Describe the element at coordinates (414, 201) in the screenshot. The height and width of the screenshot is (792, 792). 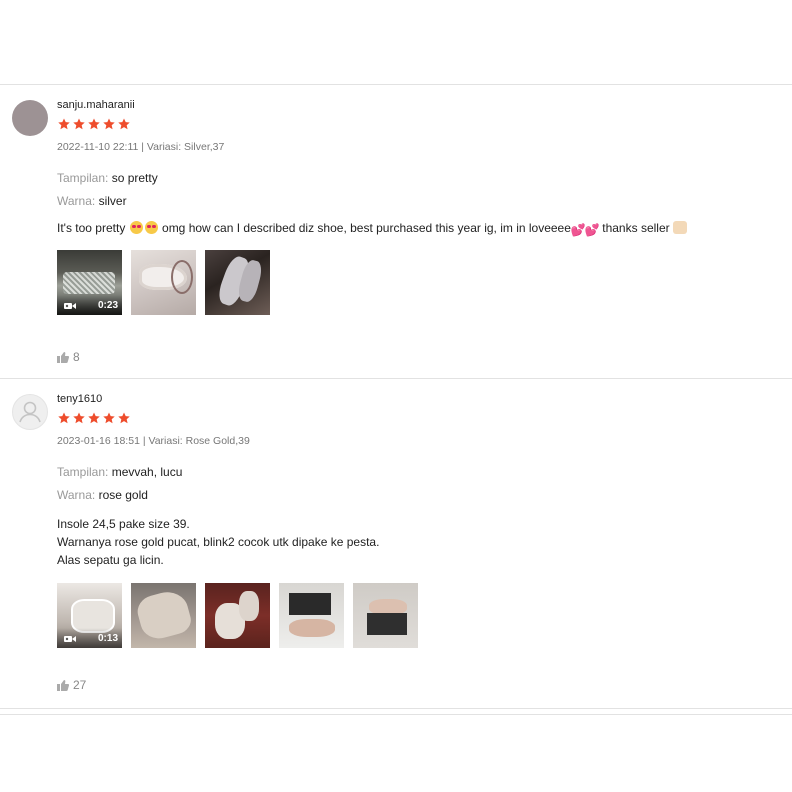
I see `attribute-row: Warna: silver` at that location.